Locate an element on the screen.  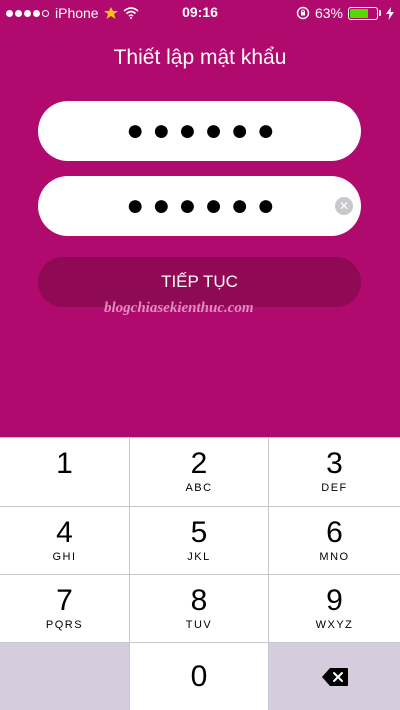
key-digit: 1 is located at coordinates (64, 463).